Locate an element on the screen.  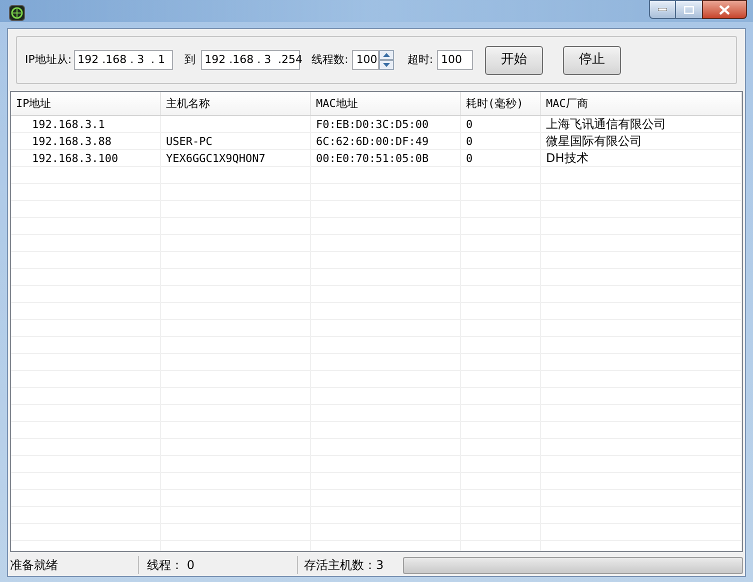
table-cell: USER-PC is located at coordinates (189, 141).